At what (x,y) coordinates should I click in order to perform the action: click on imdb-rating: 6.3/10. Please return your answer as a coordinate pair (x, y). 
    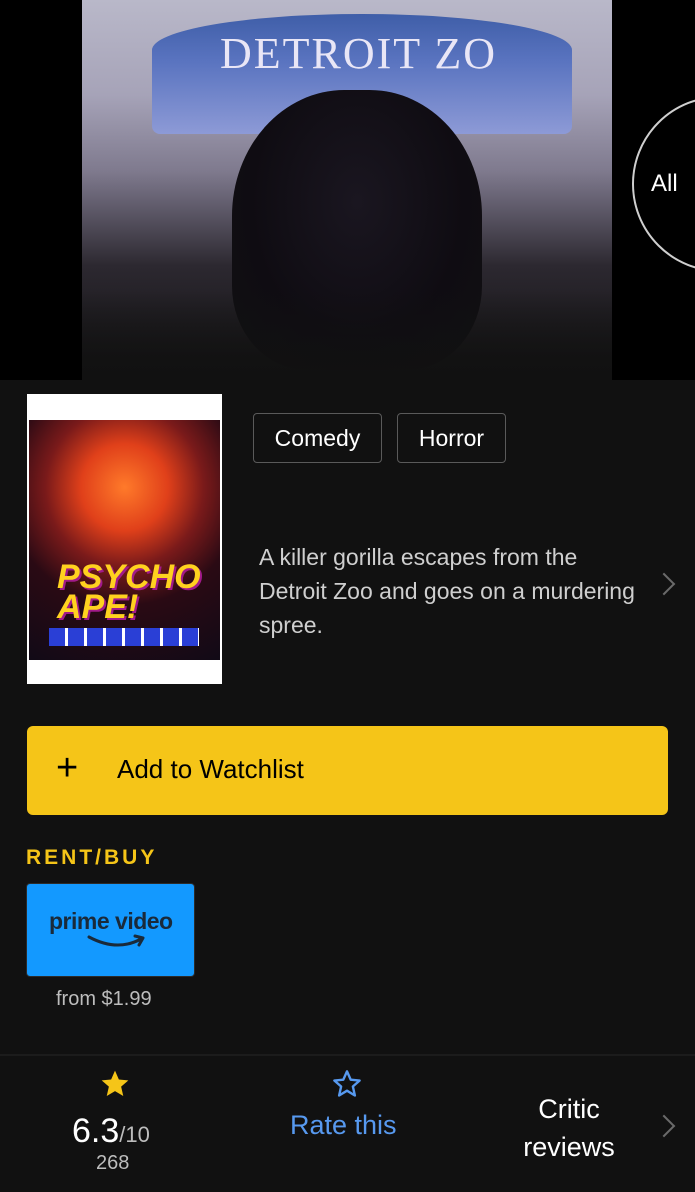
    Looking at the image, I should click on (111, 1131).